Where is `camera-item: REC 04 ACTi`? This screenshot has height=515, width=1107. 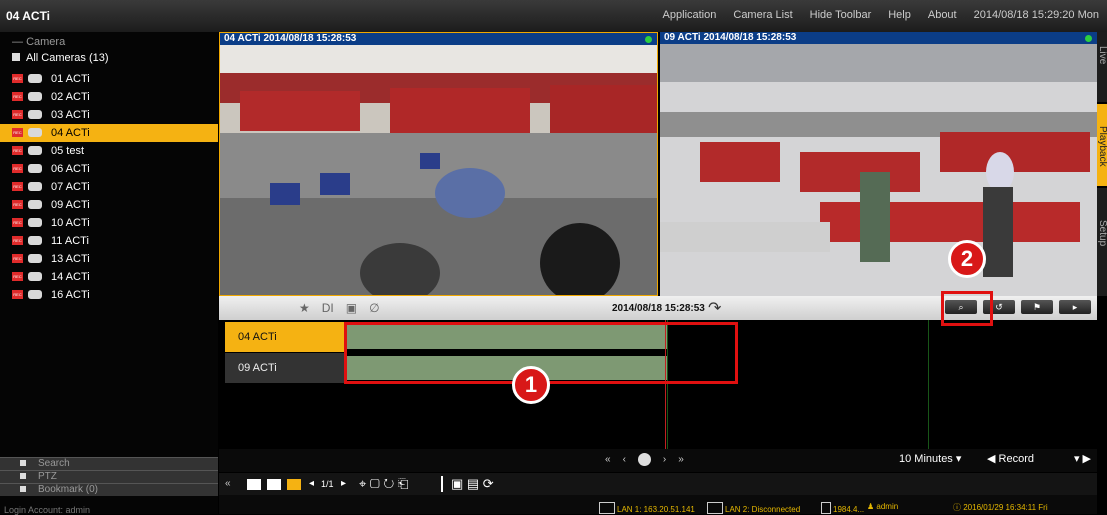 camera-item: REC 04 ACTi is located at coordinates (109, 133).